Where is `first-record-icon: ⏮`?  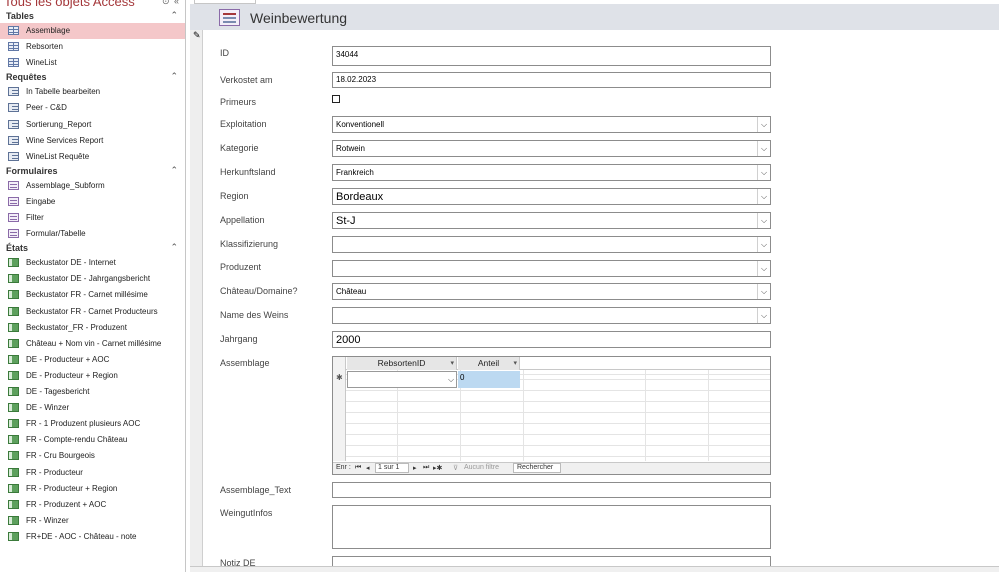
first-record-icon: ⏮ is located at coordinates (358, 468).